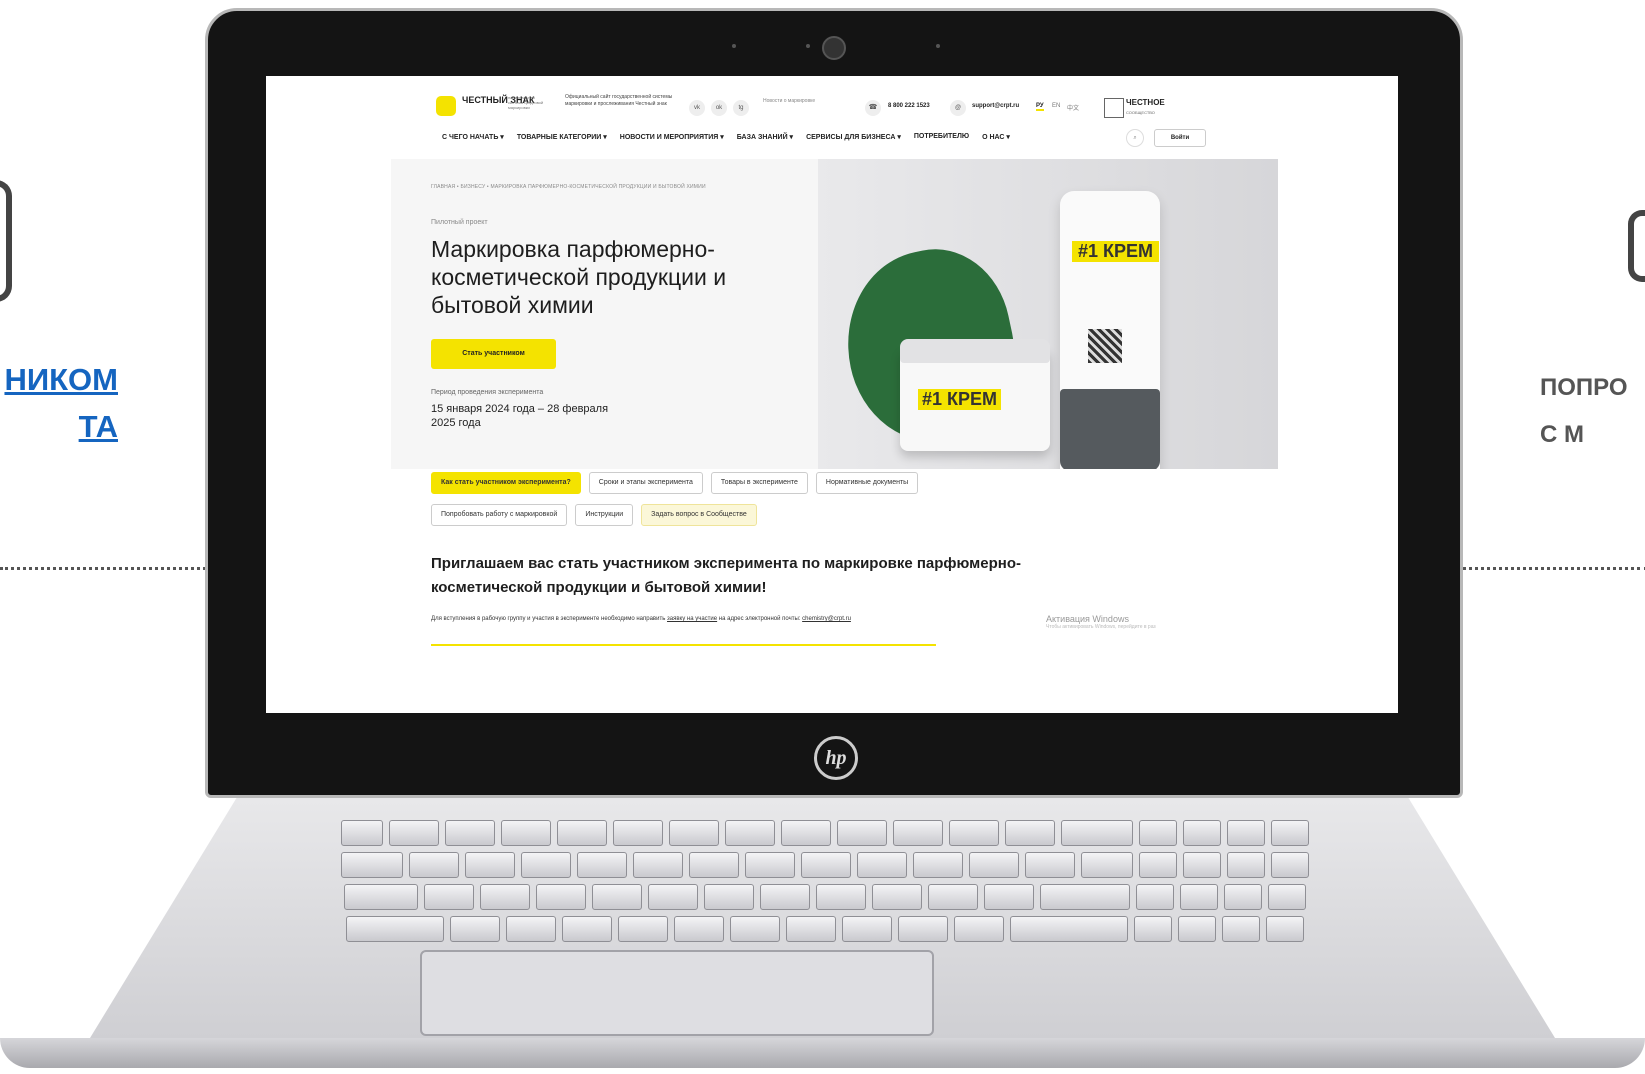  I want to click on tab-terms-stages: Сроки и этапы эксперимента, so click(645, 483).